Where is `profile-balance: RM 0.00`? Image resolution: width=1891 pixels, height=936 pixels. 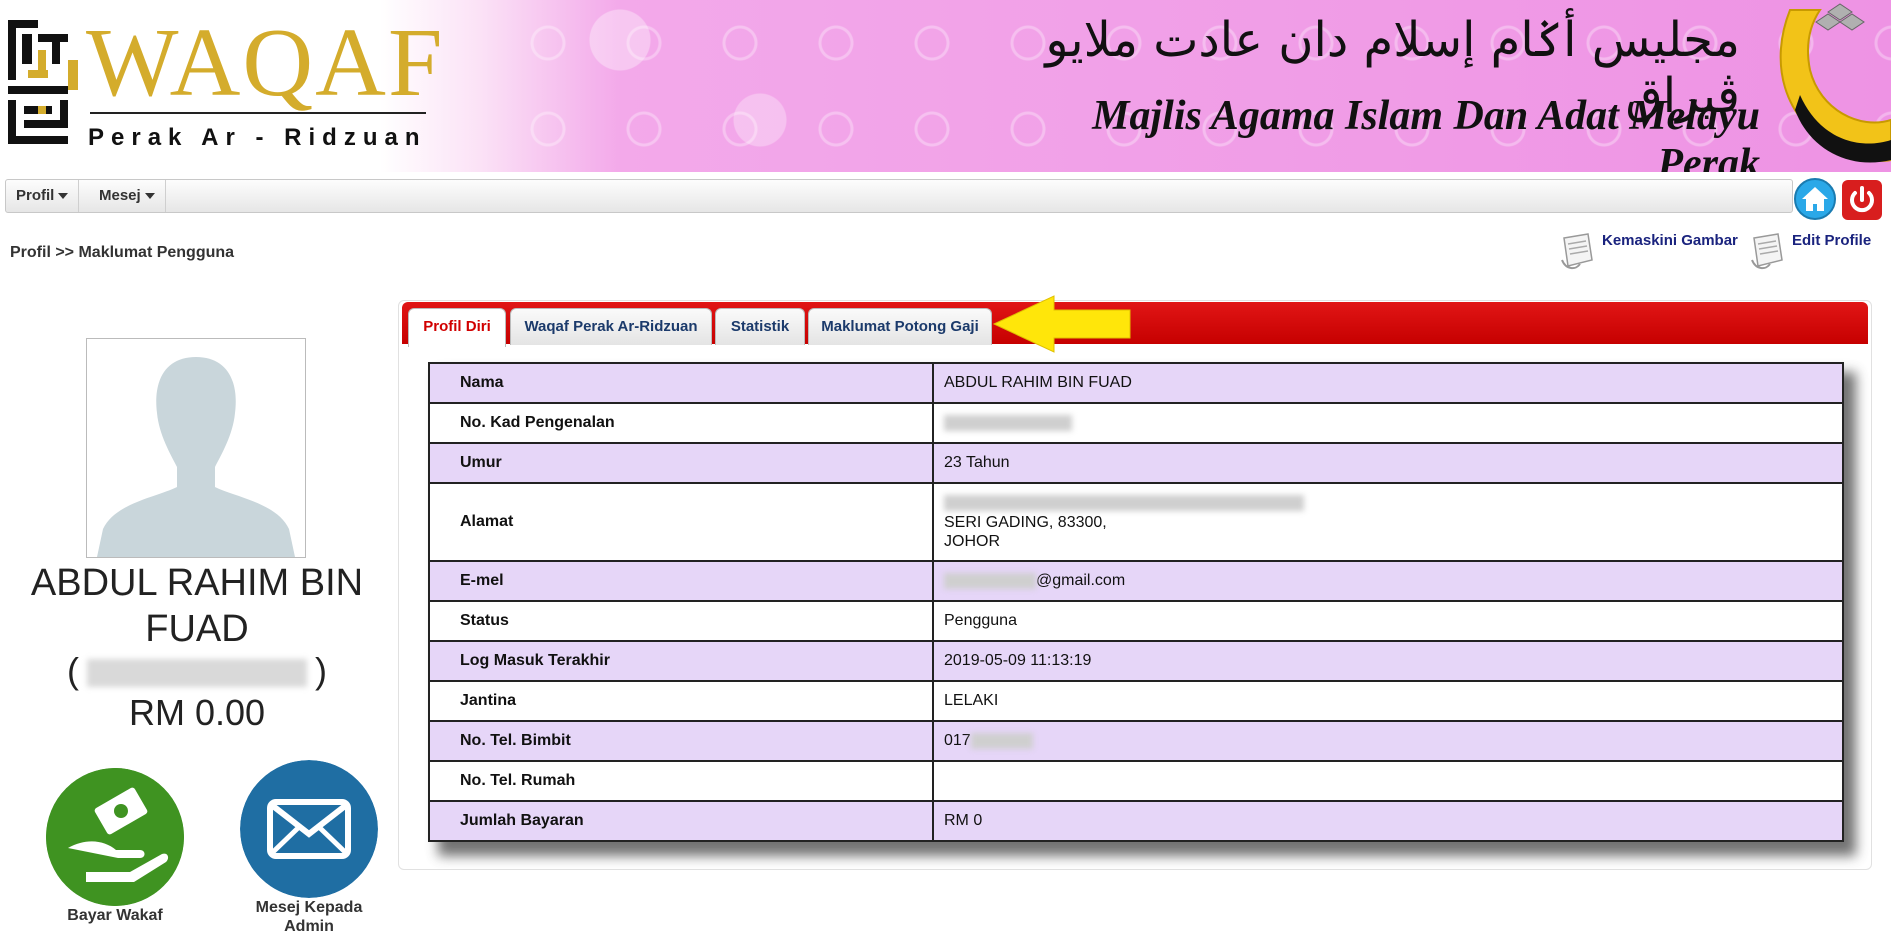 profile-balance: RM 0.00 is located at coordinates (197, 712).